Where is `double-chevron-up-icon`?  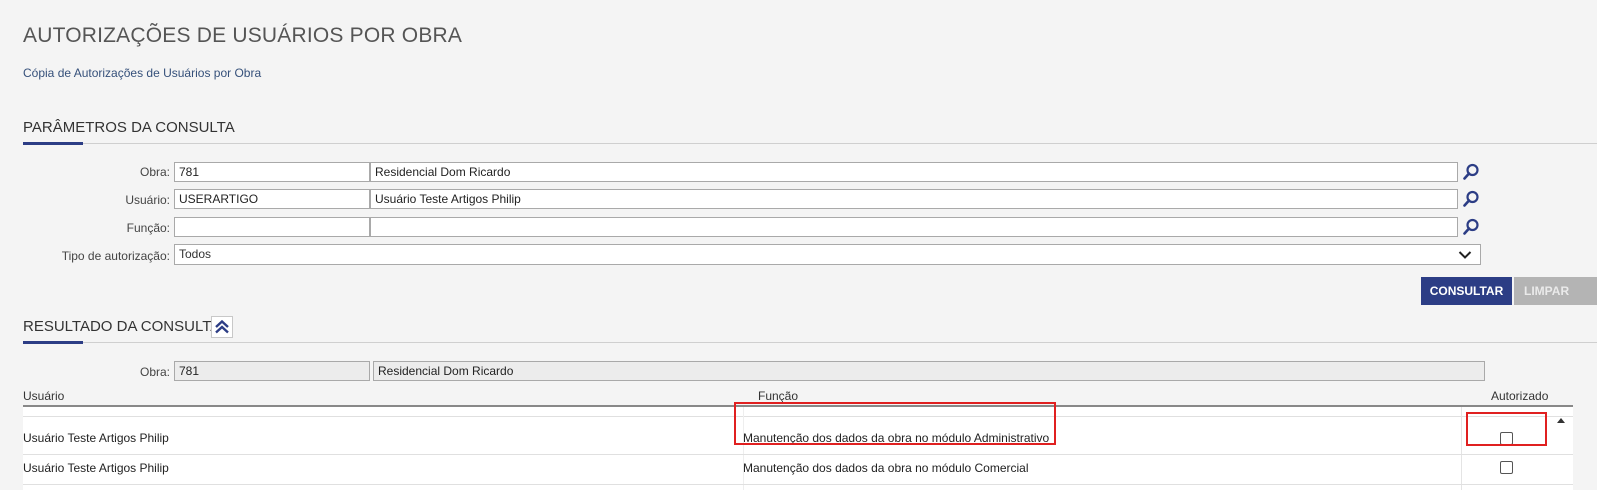
double-chevron-up-icon is located at coordinates (222, 326).